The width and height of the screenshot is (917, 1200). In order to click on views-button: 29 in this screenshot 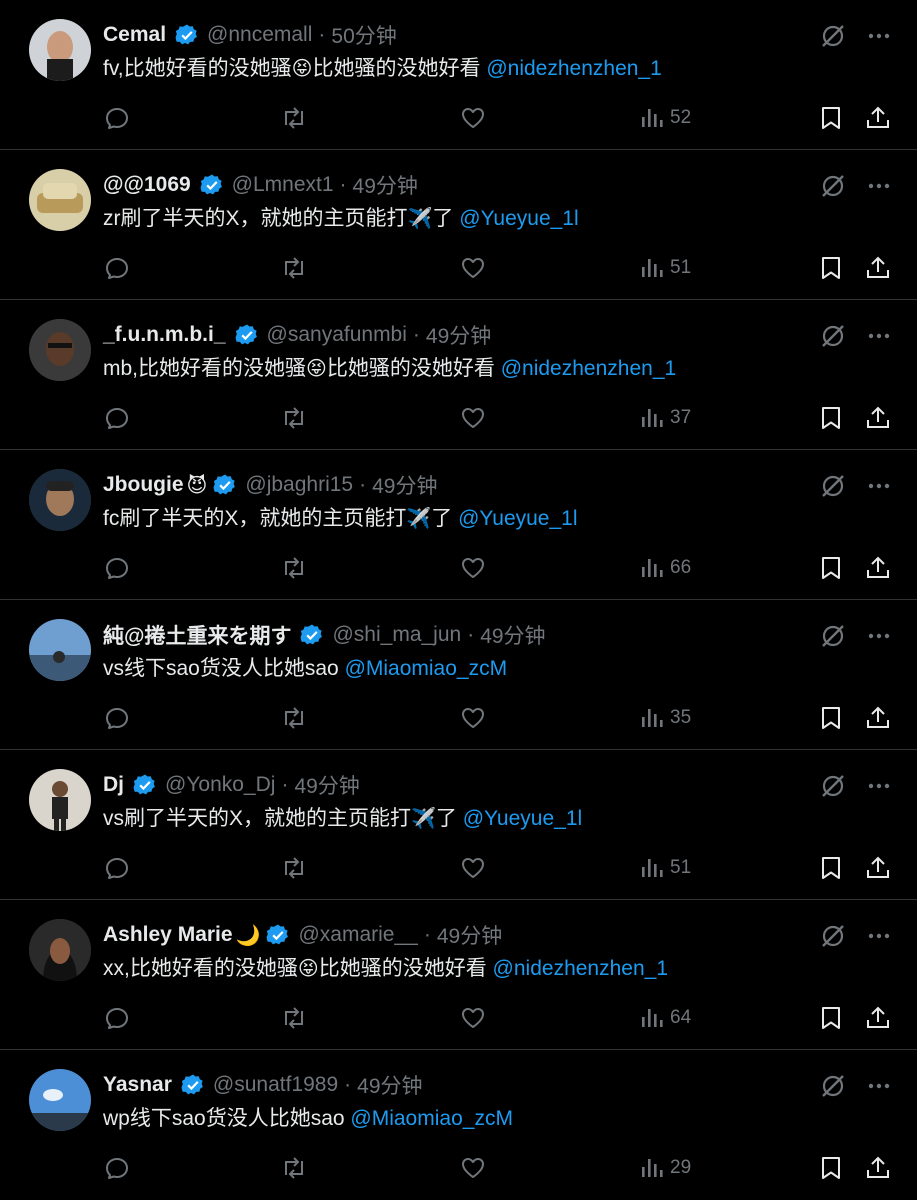, I will do `click(665, 1168)`.